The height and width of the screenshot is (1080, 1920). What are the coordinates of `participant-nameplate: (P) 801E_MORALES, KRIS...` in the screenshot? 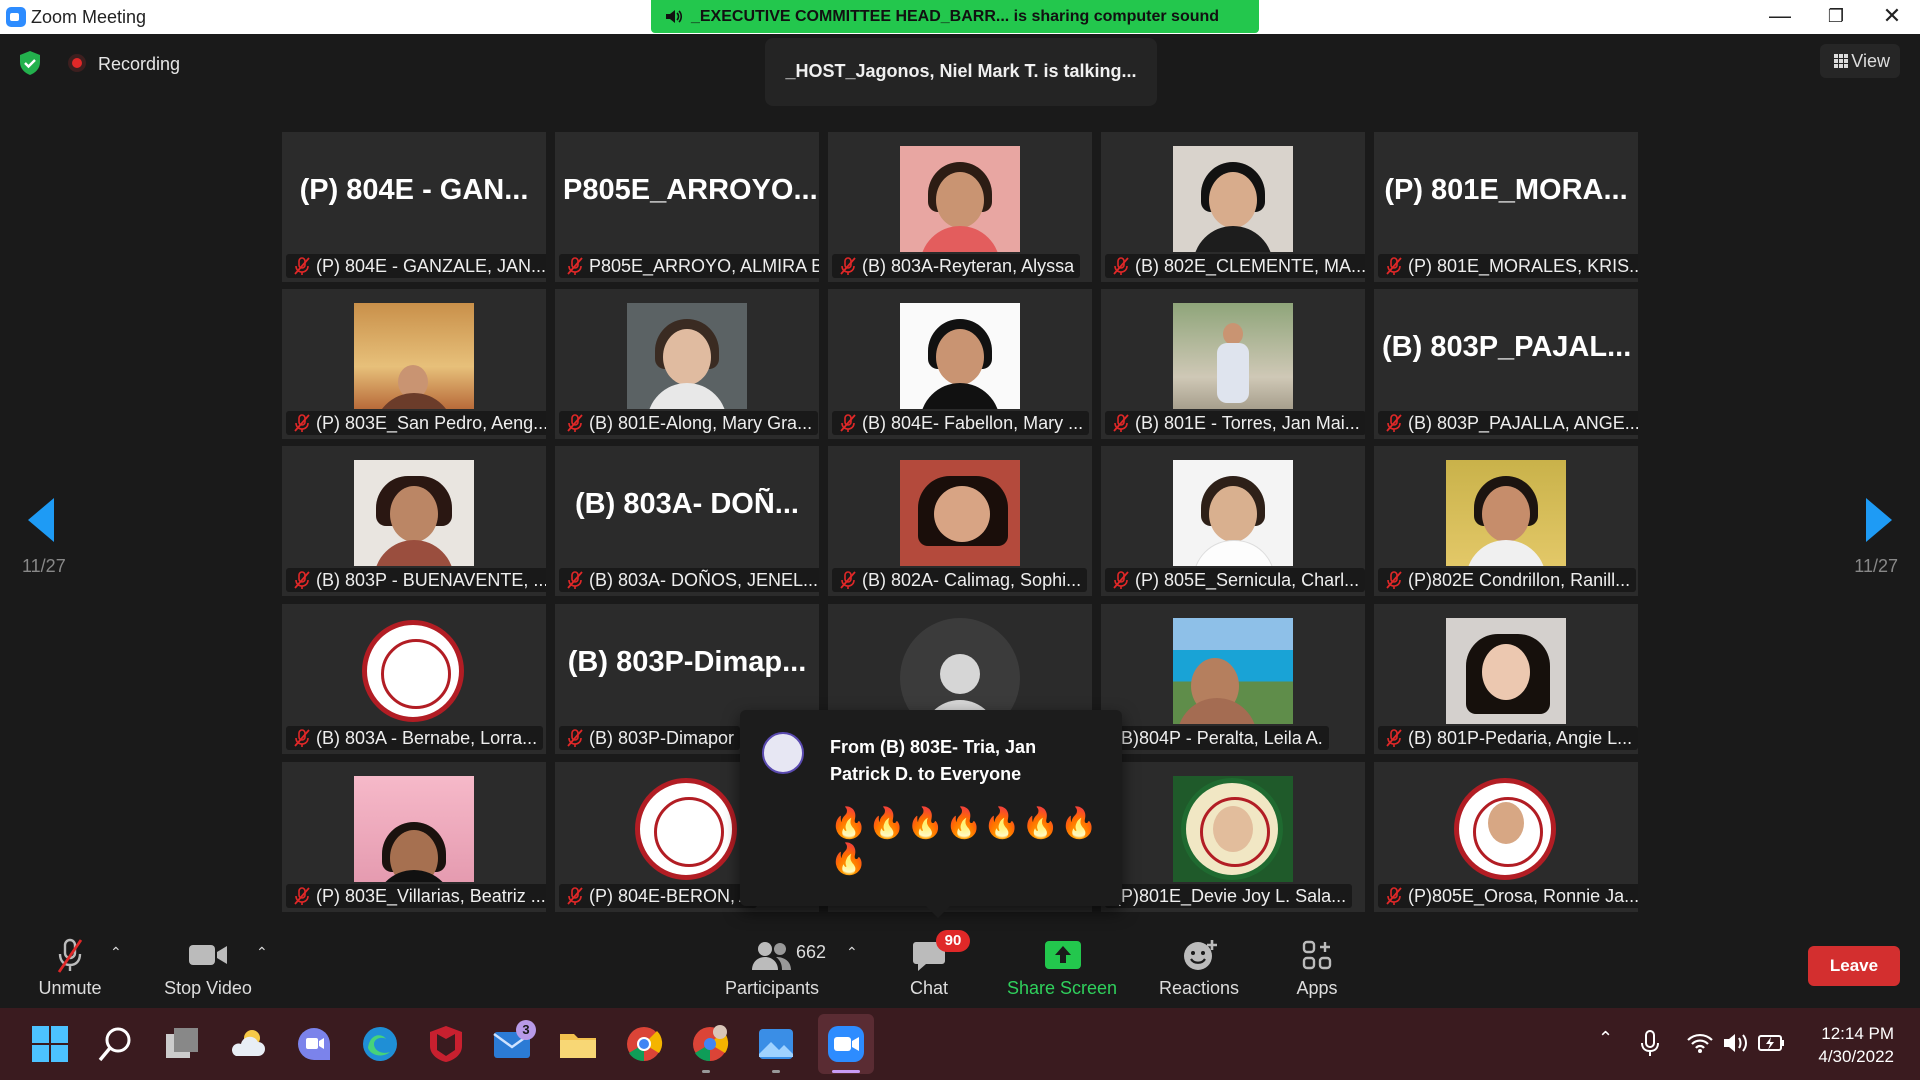 It's located at (1508, 266).